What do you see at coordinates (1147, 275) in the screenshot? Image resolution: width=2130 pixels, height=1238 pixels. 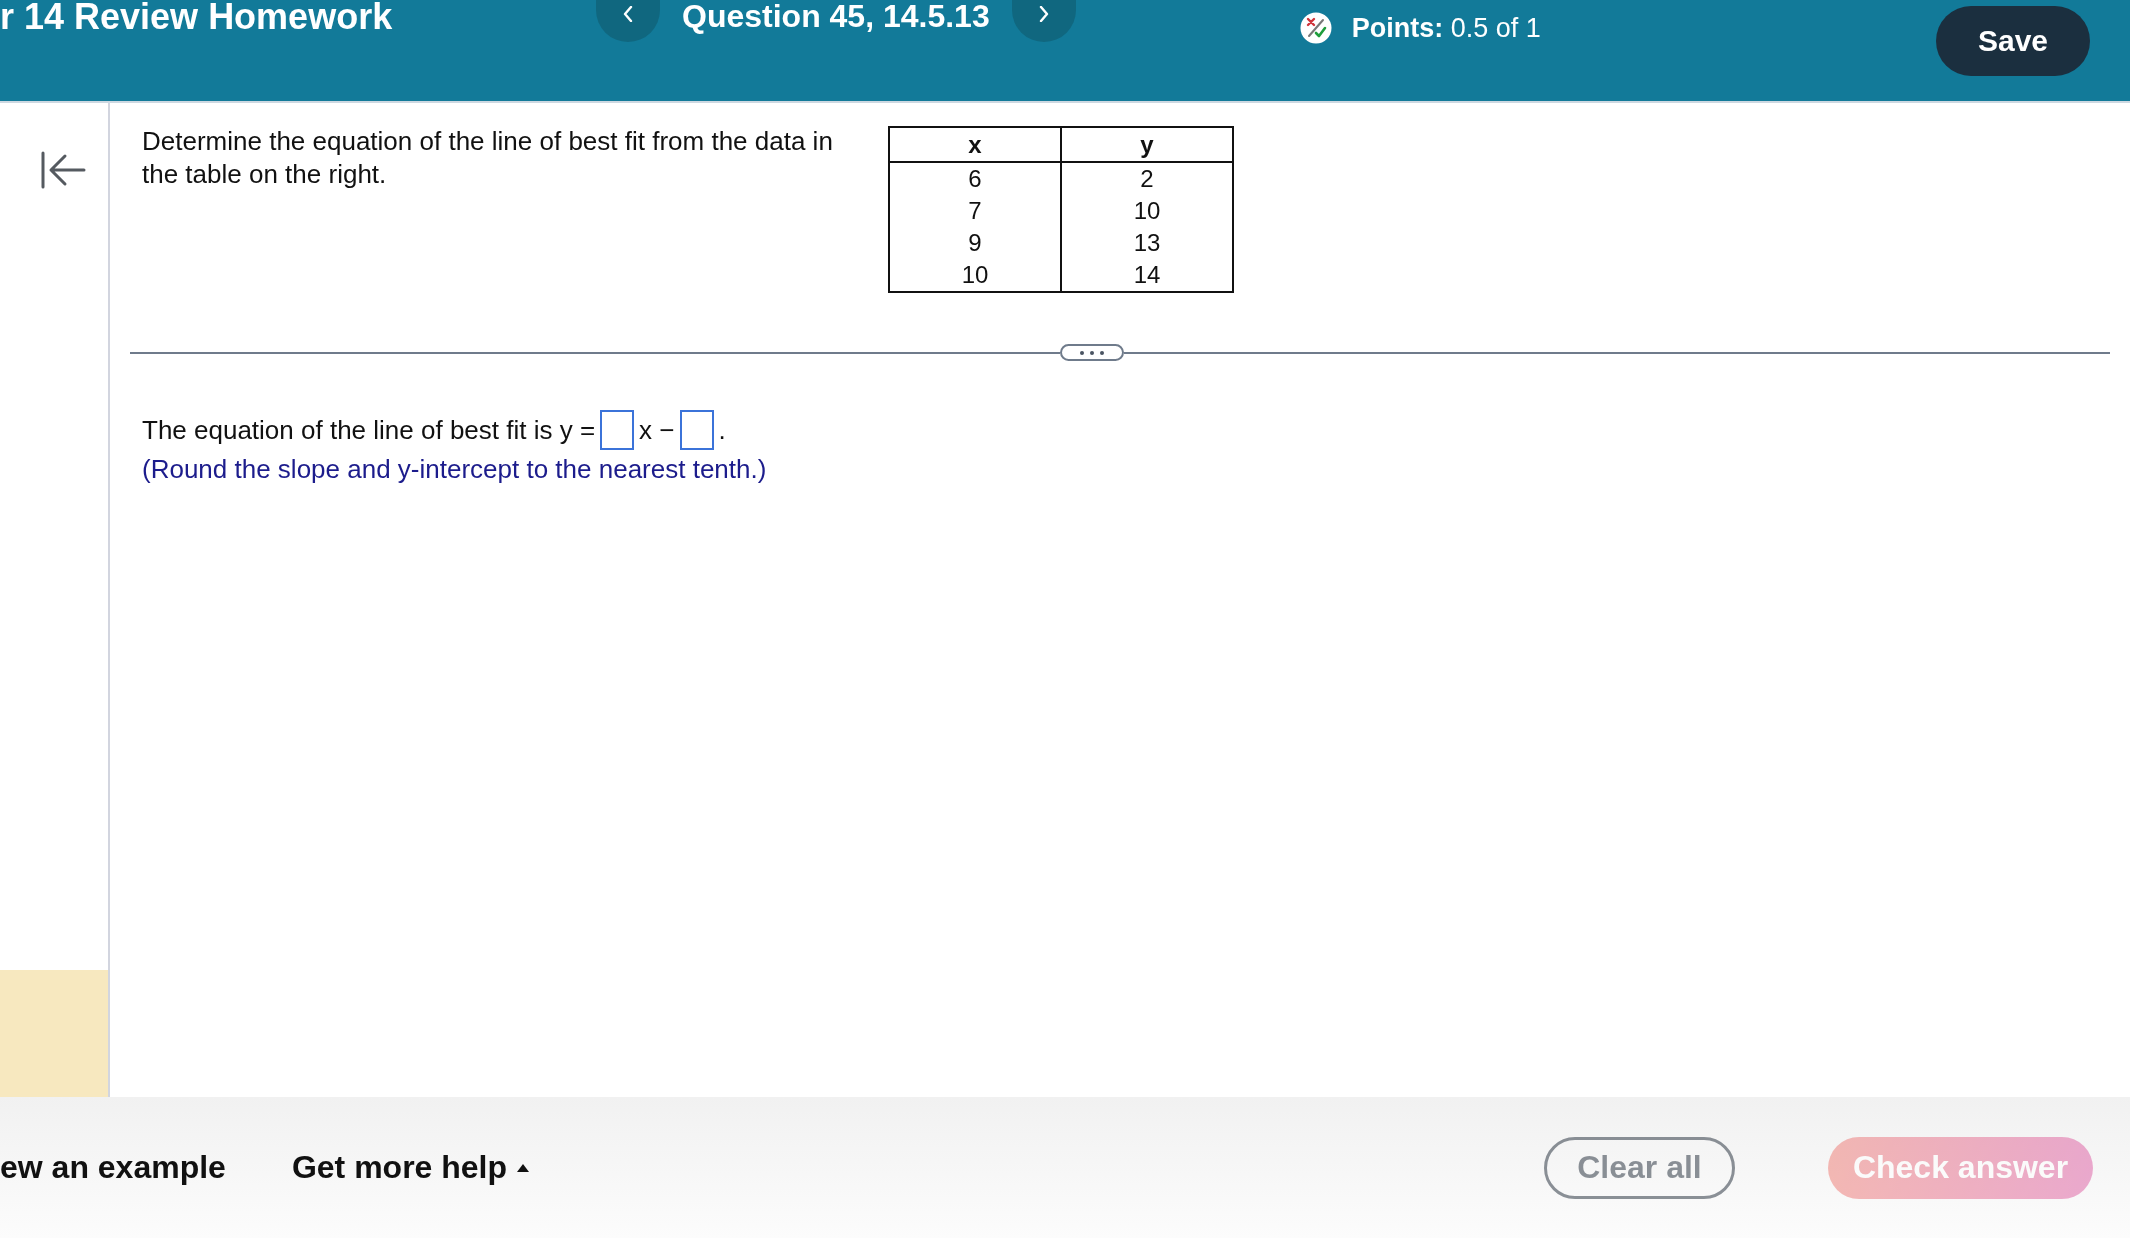 I see `table-cell: 14` at bounding box center [1147, 275].